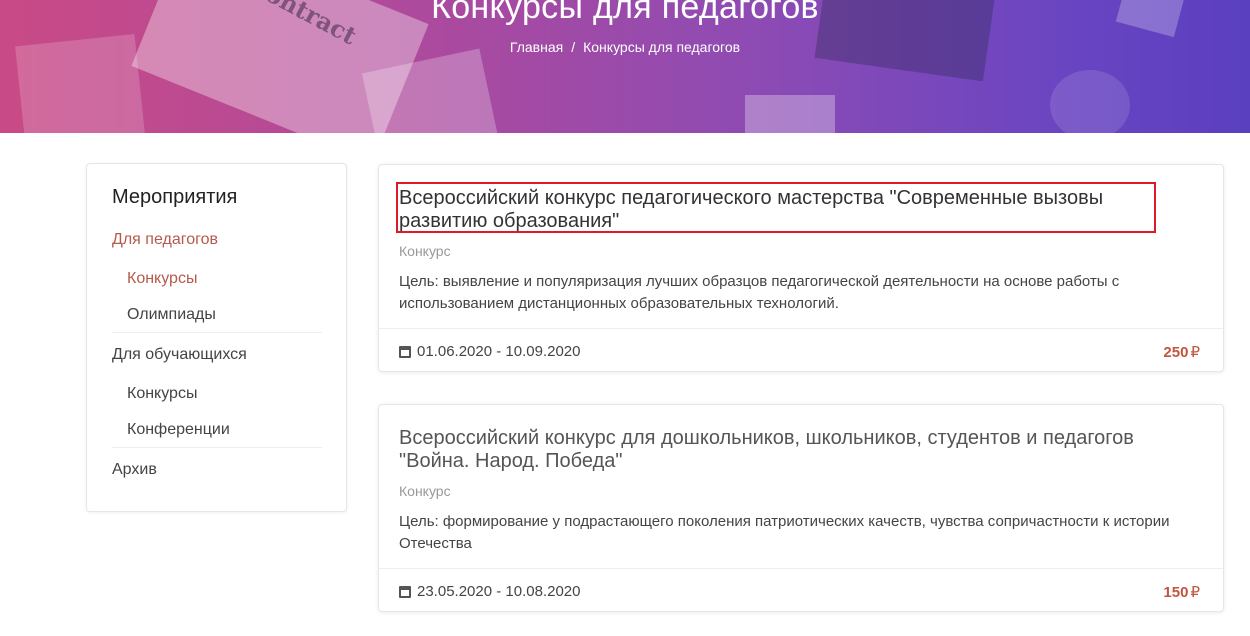  What do you see at coordinates (179, 355) in the screenshot?
I see `sidebar-item-for-students: Для обучающихся` at bounding box center [179, 355].